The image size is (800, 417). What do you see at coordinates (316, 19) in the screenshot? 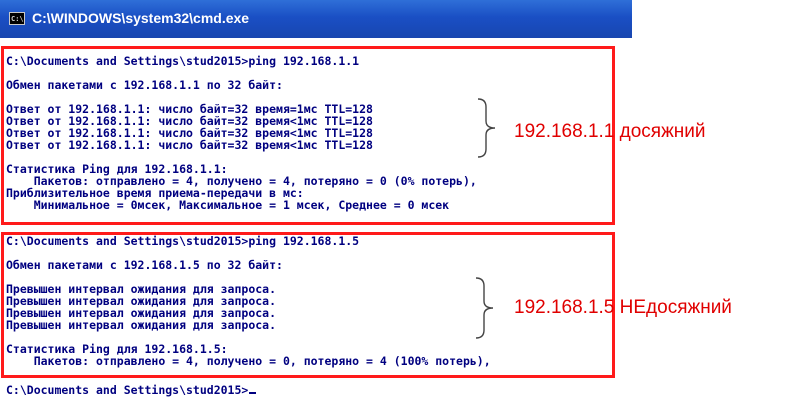
I see `window-titlebar: C:\ C:\WINDOWS\system32\cmd.exe` at bounding box center [316, 19].